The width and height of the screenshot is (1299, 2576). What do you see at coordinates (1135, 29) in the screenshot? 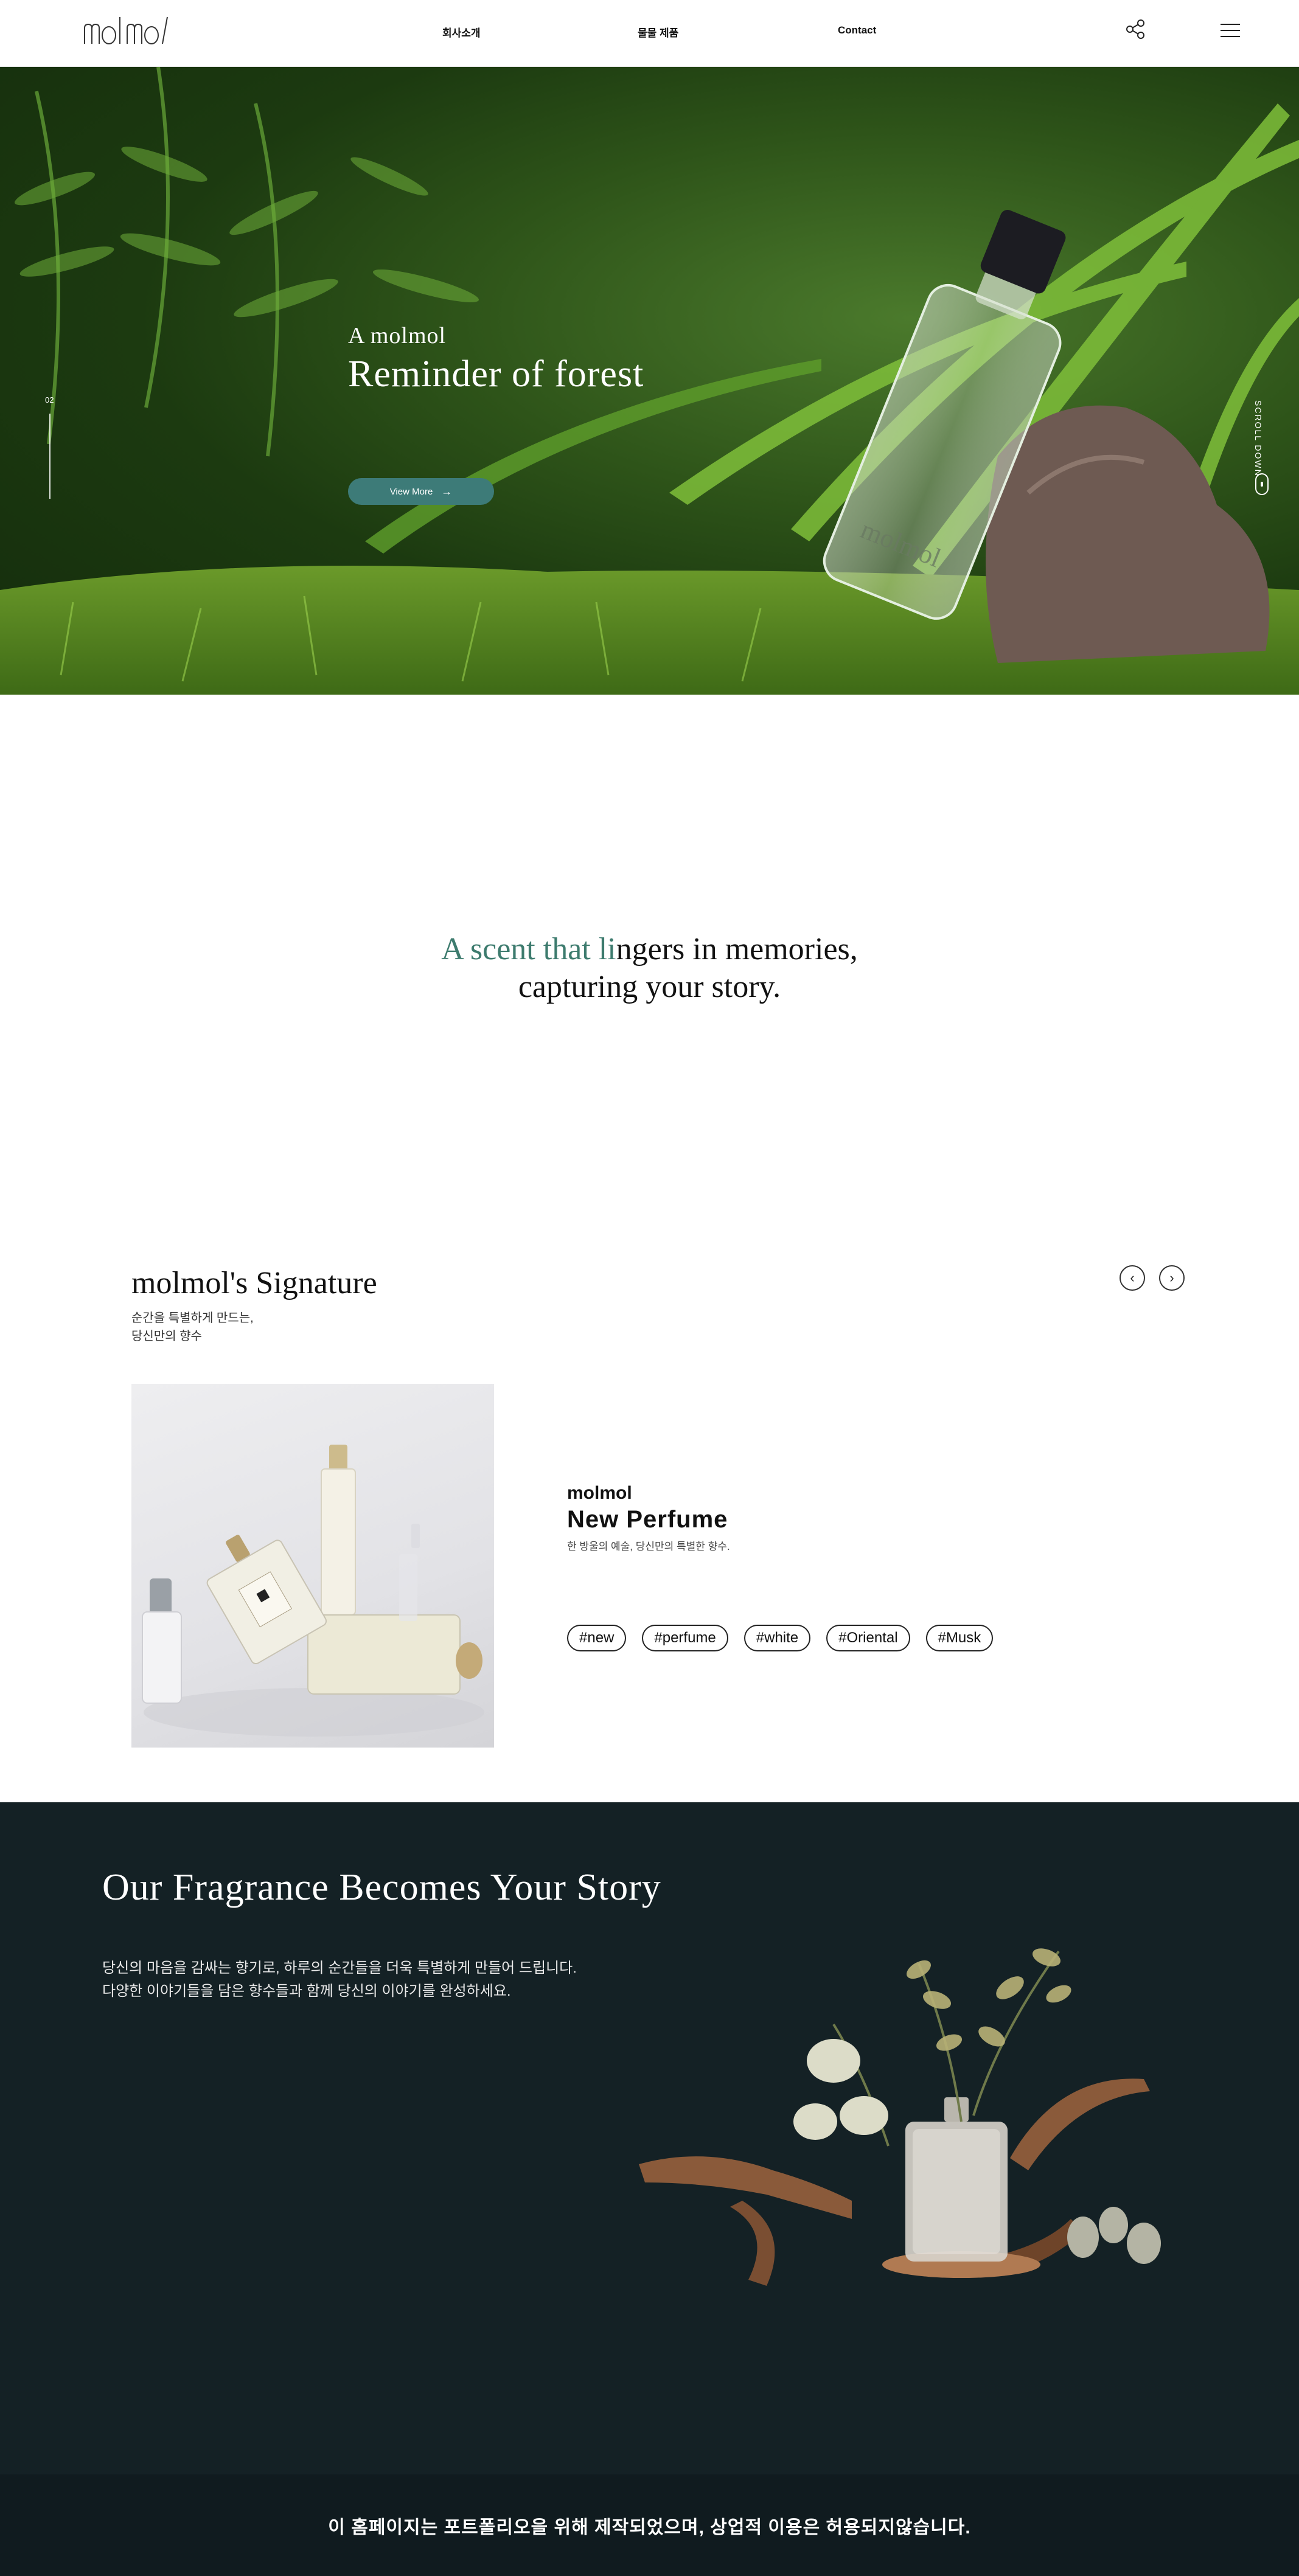
I see `share-icon` at bounding box center [1135, 29].